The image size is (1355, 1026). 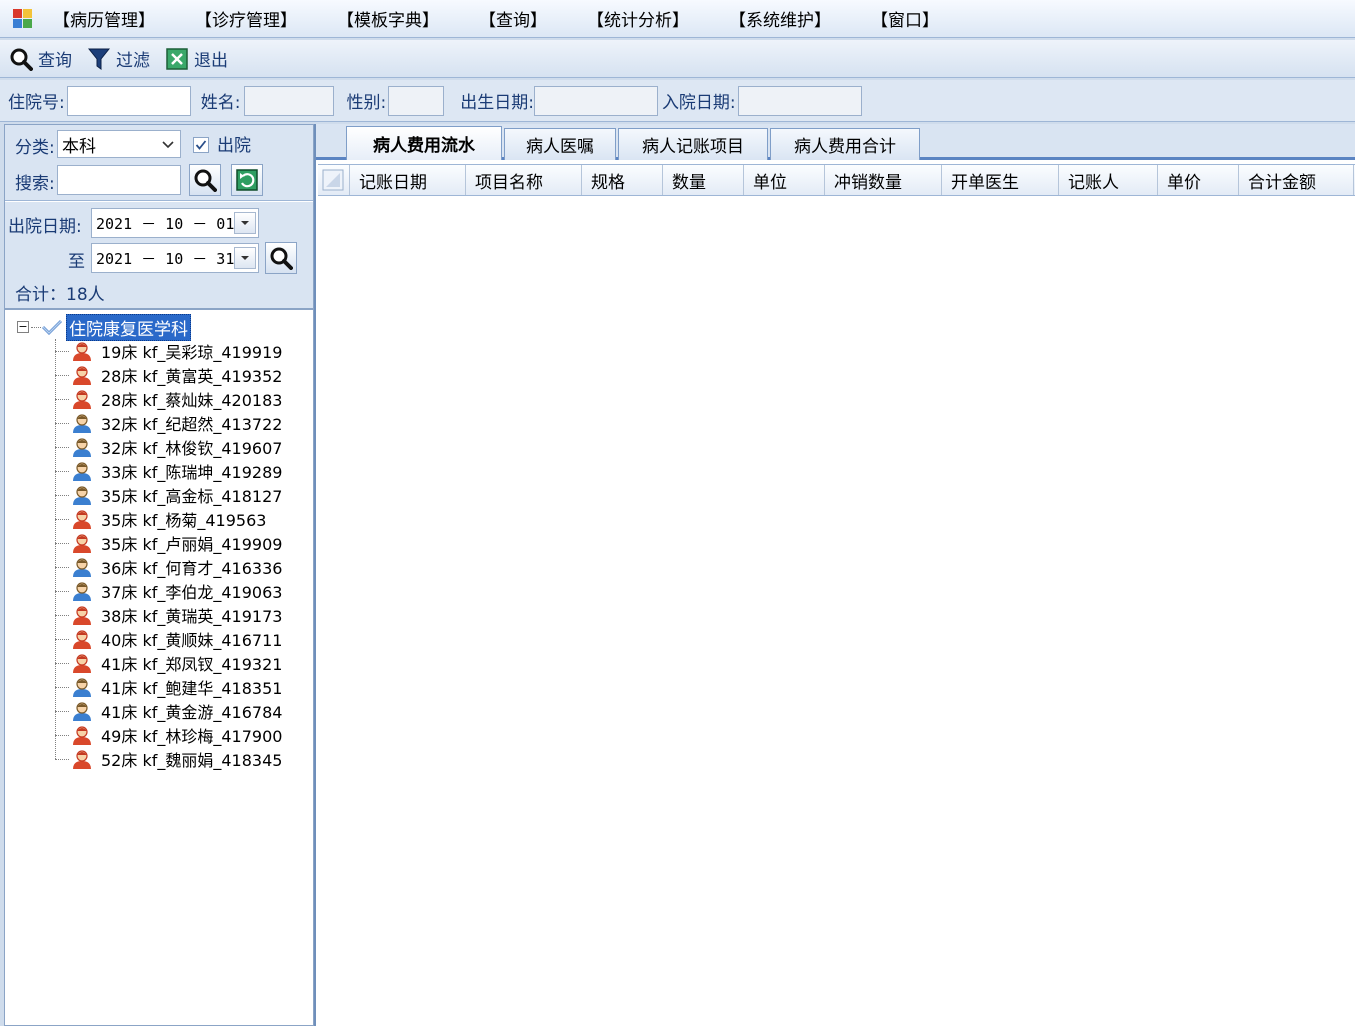 What do you see at coordinates (168, 351) in the screenshot?
I see `patient-node: 19床 kf_吴彩琼_419919` at bounding box center [168, 351].